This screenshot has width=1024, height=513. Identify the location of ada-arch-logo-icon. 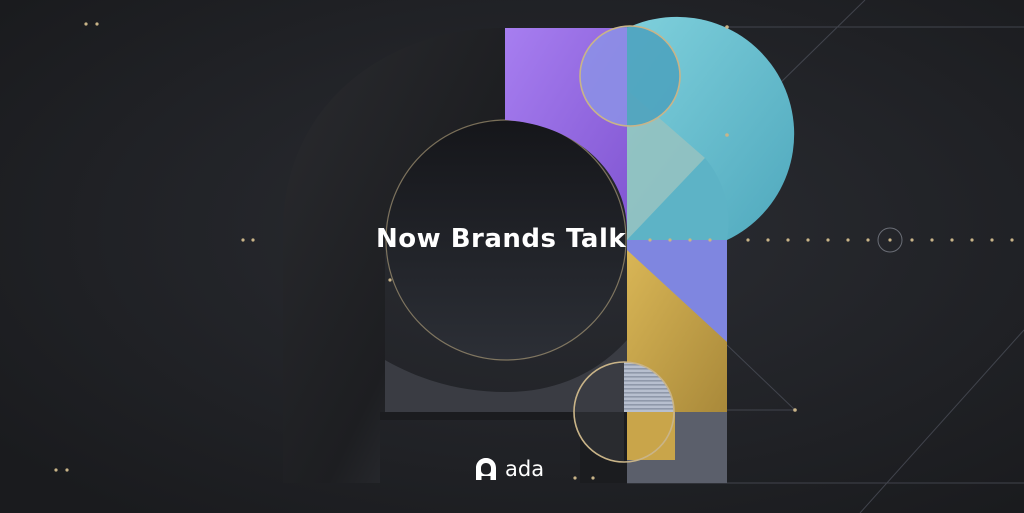
(486, 469).